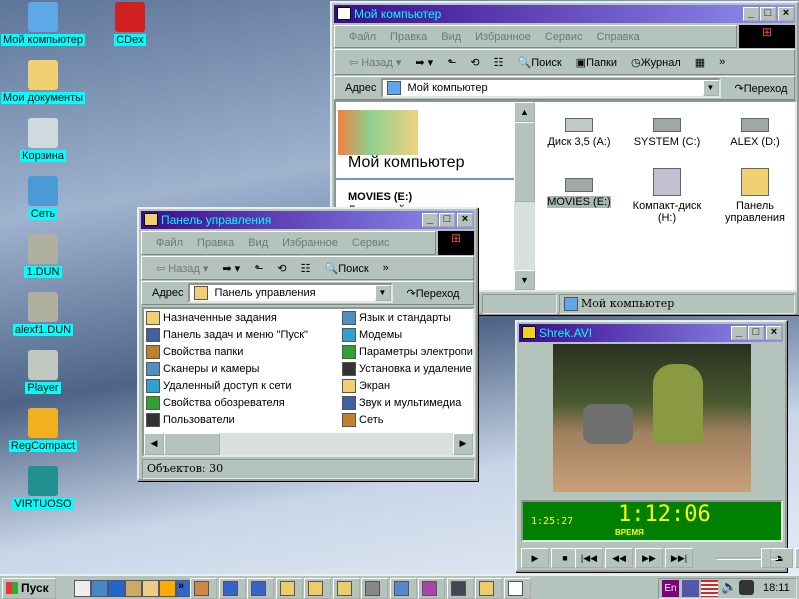 The width and height of the screenshot is (799, 599). I want to click on vertical-scrollbar: ▲ ▼, so click(524, 196).